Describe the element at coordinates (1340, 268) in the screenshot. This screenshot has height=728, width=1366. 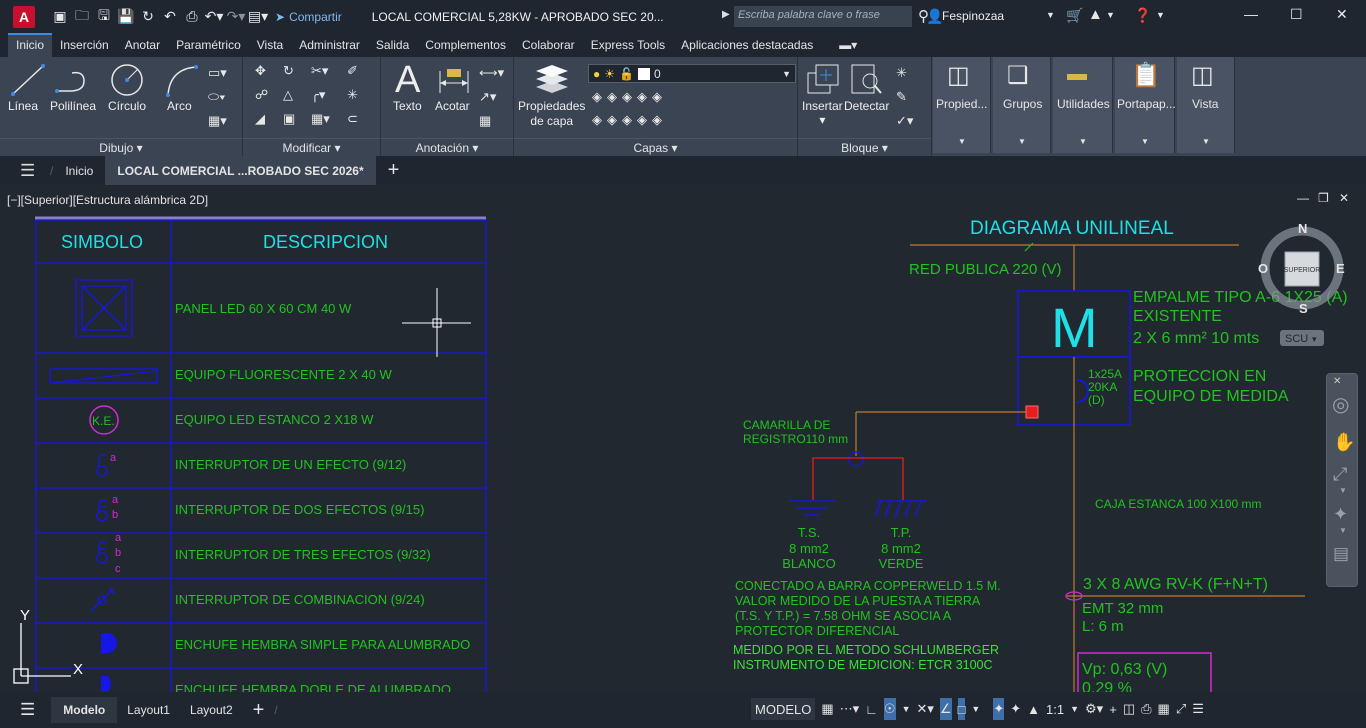
I see `viewcube-east: E` at that location.